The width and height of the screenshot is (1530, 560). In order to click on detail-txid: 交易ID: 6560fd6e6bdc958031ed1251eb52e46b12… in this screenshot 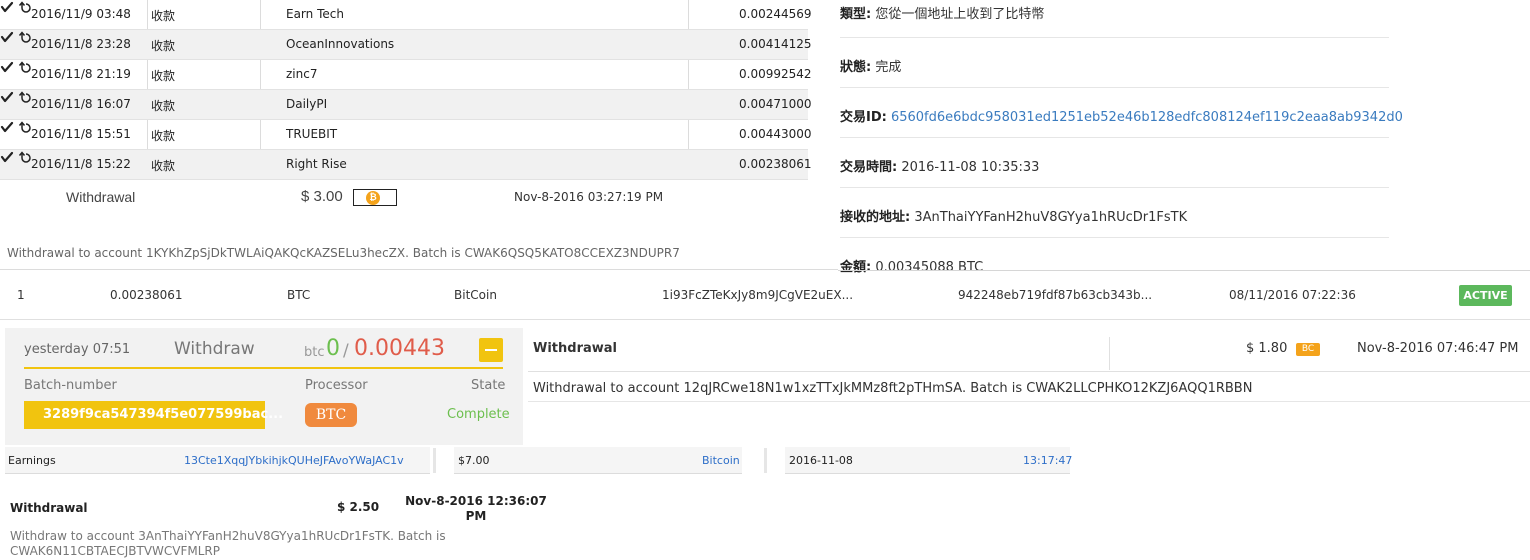, I will do `click(1121, 120)`.